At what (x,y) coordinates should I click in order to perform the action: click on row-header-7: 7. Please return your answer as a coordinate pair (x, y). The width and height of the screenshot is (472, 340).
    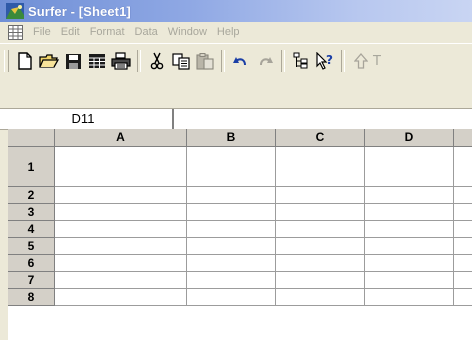
    Looking at the image, I should click on (31, 280).